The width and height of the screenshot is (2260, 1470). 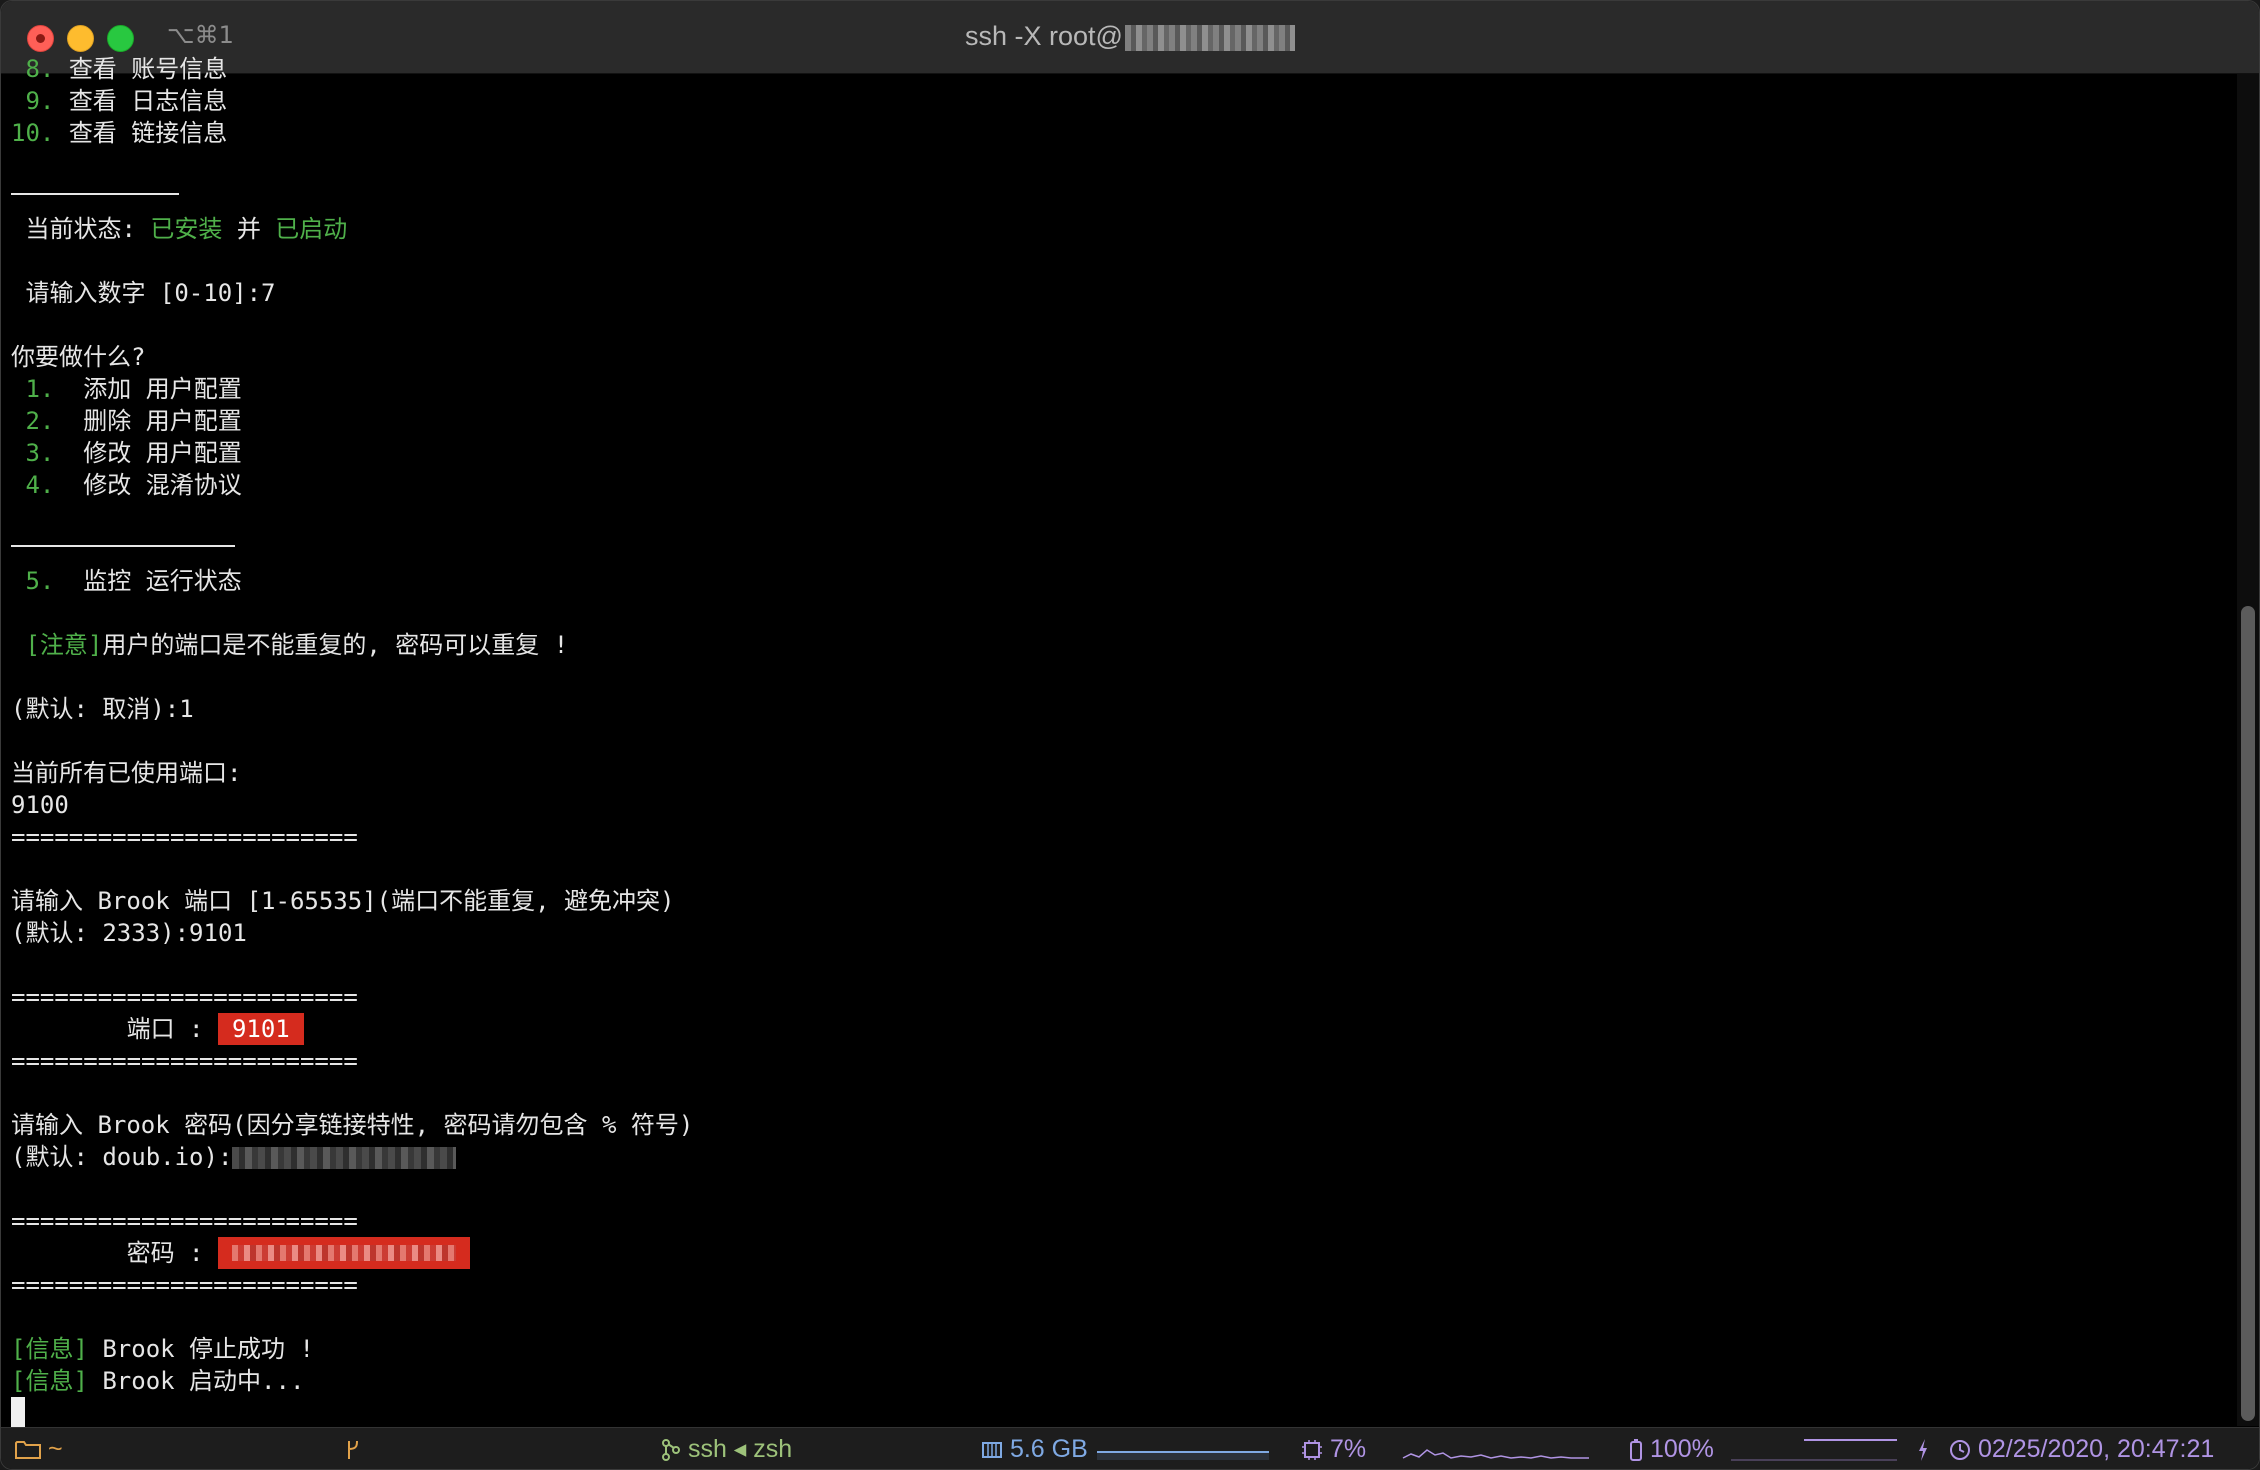 What do you see at coordinates (343, 1253) in the screenshot?
I see `redacted-password-highlight` at bounding box center [343, 1253].